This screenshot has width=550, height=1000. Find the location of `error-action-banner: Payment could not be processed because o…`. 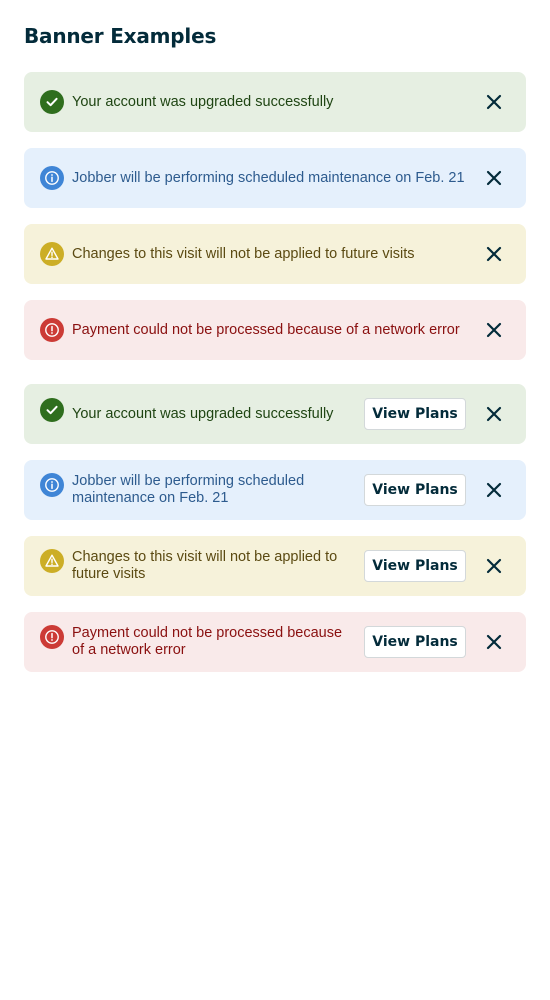

error-action-banner: Payment could not be processed because o… is located at coordinates (275, 642).